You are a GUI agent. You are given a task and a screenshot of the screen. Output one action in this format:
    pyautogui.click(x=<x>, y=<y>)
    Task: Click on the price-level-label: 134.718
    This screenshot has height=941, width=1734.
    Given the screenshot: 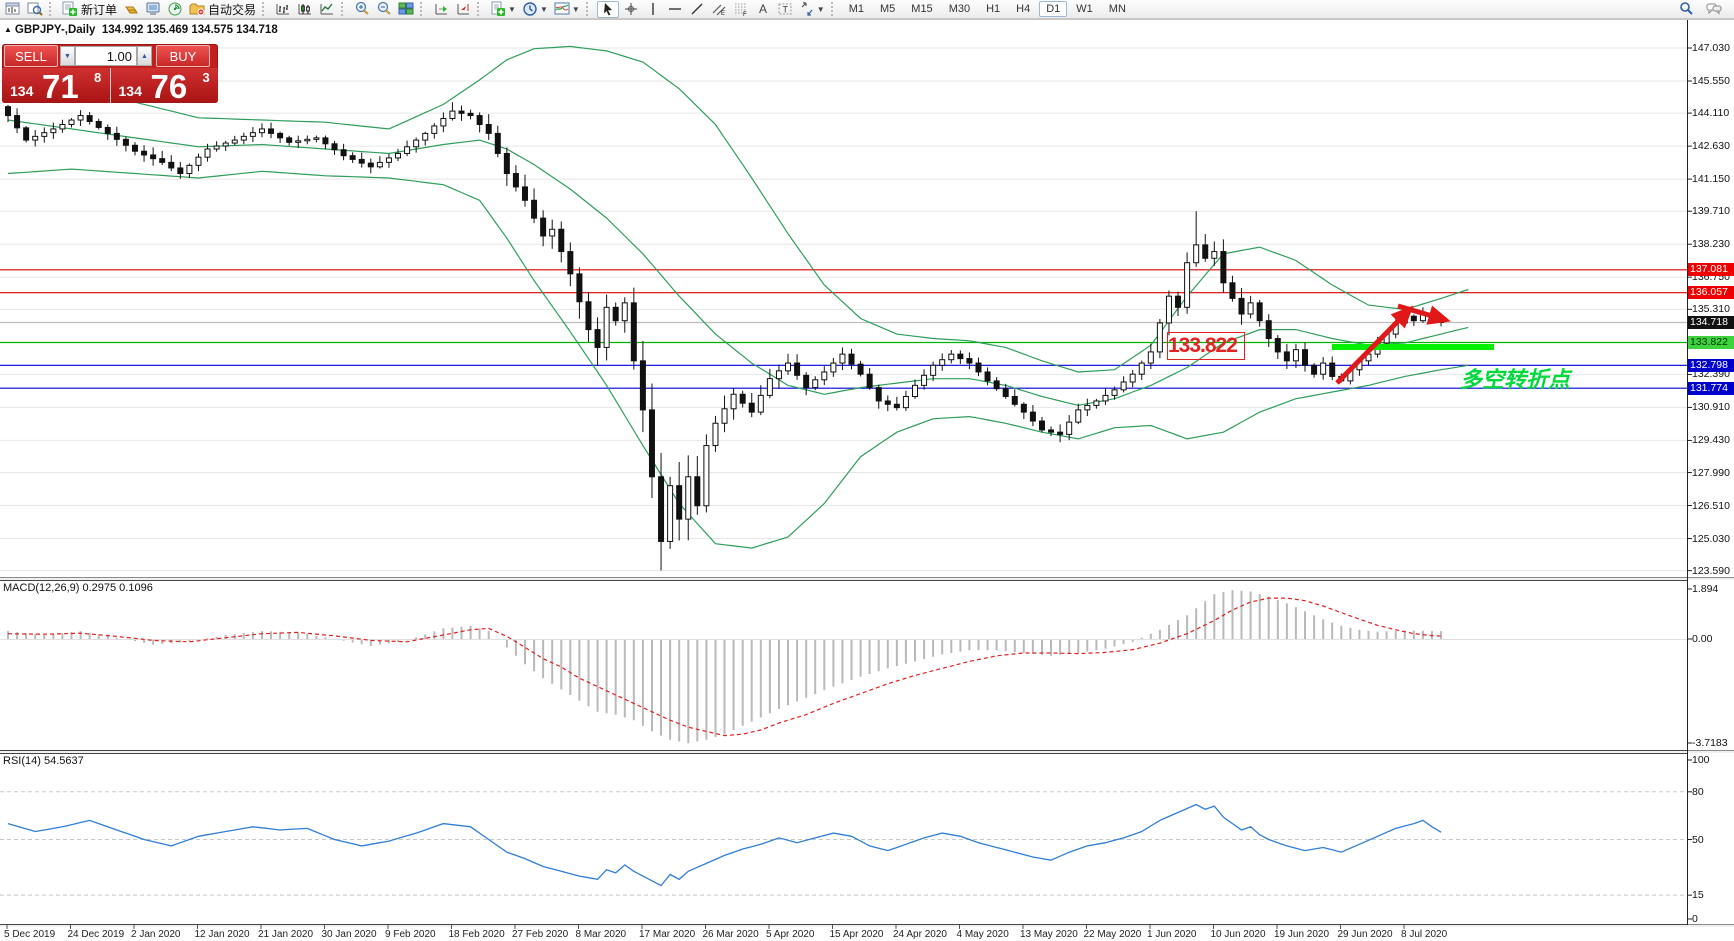 What is the action you would take?
    pyautogui.click(x=1711, y=323)
    